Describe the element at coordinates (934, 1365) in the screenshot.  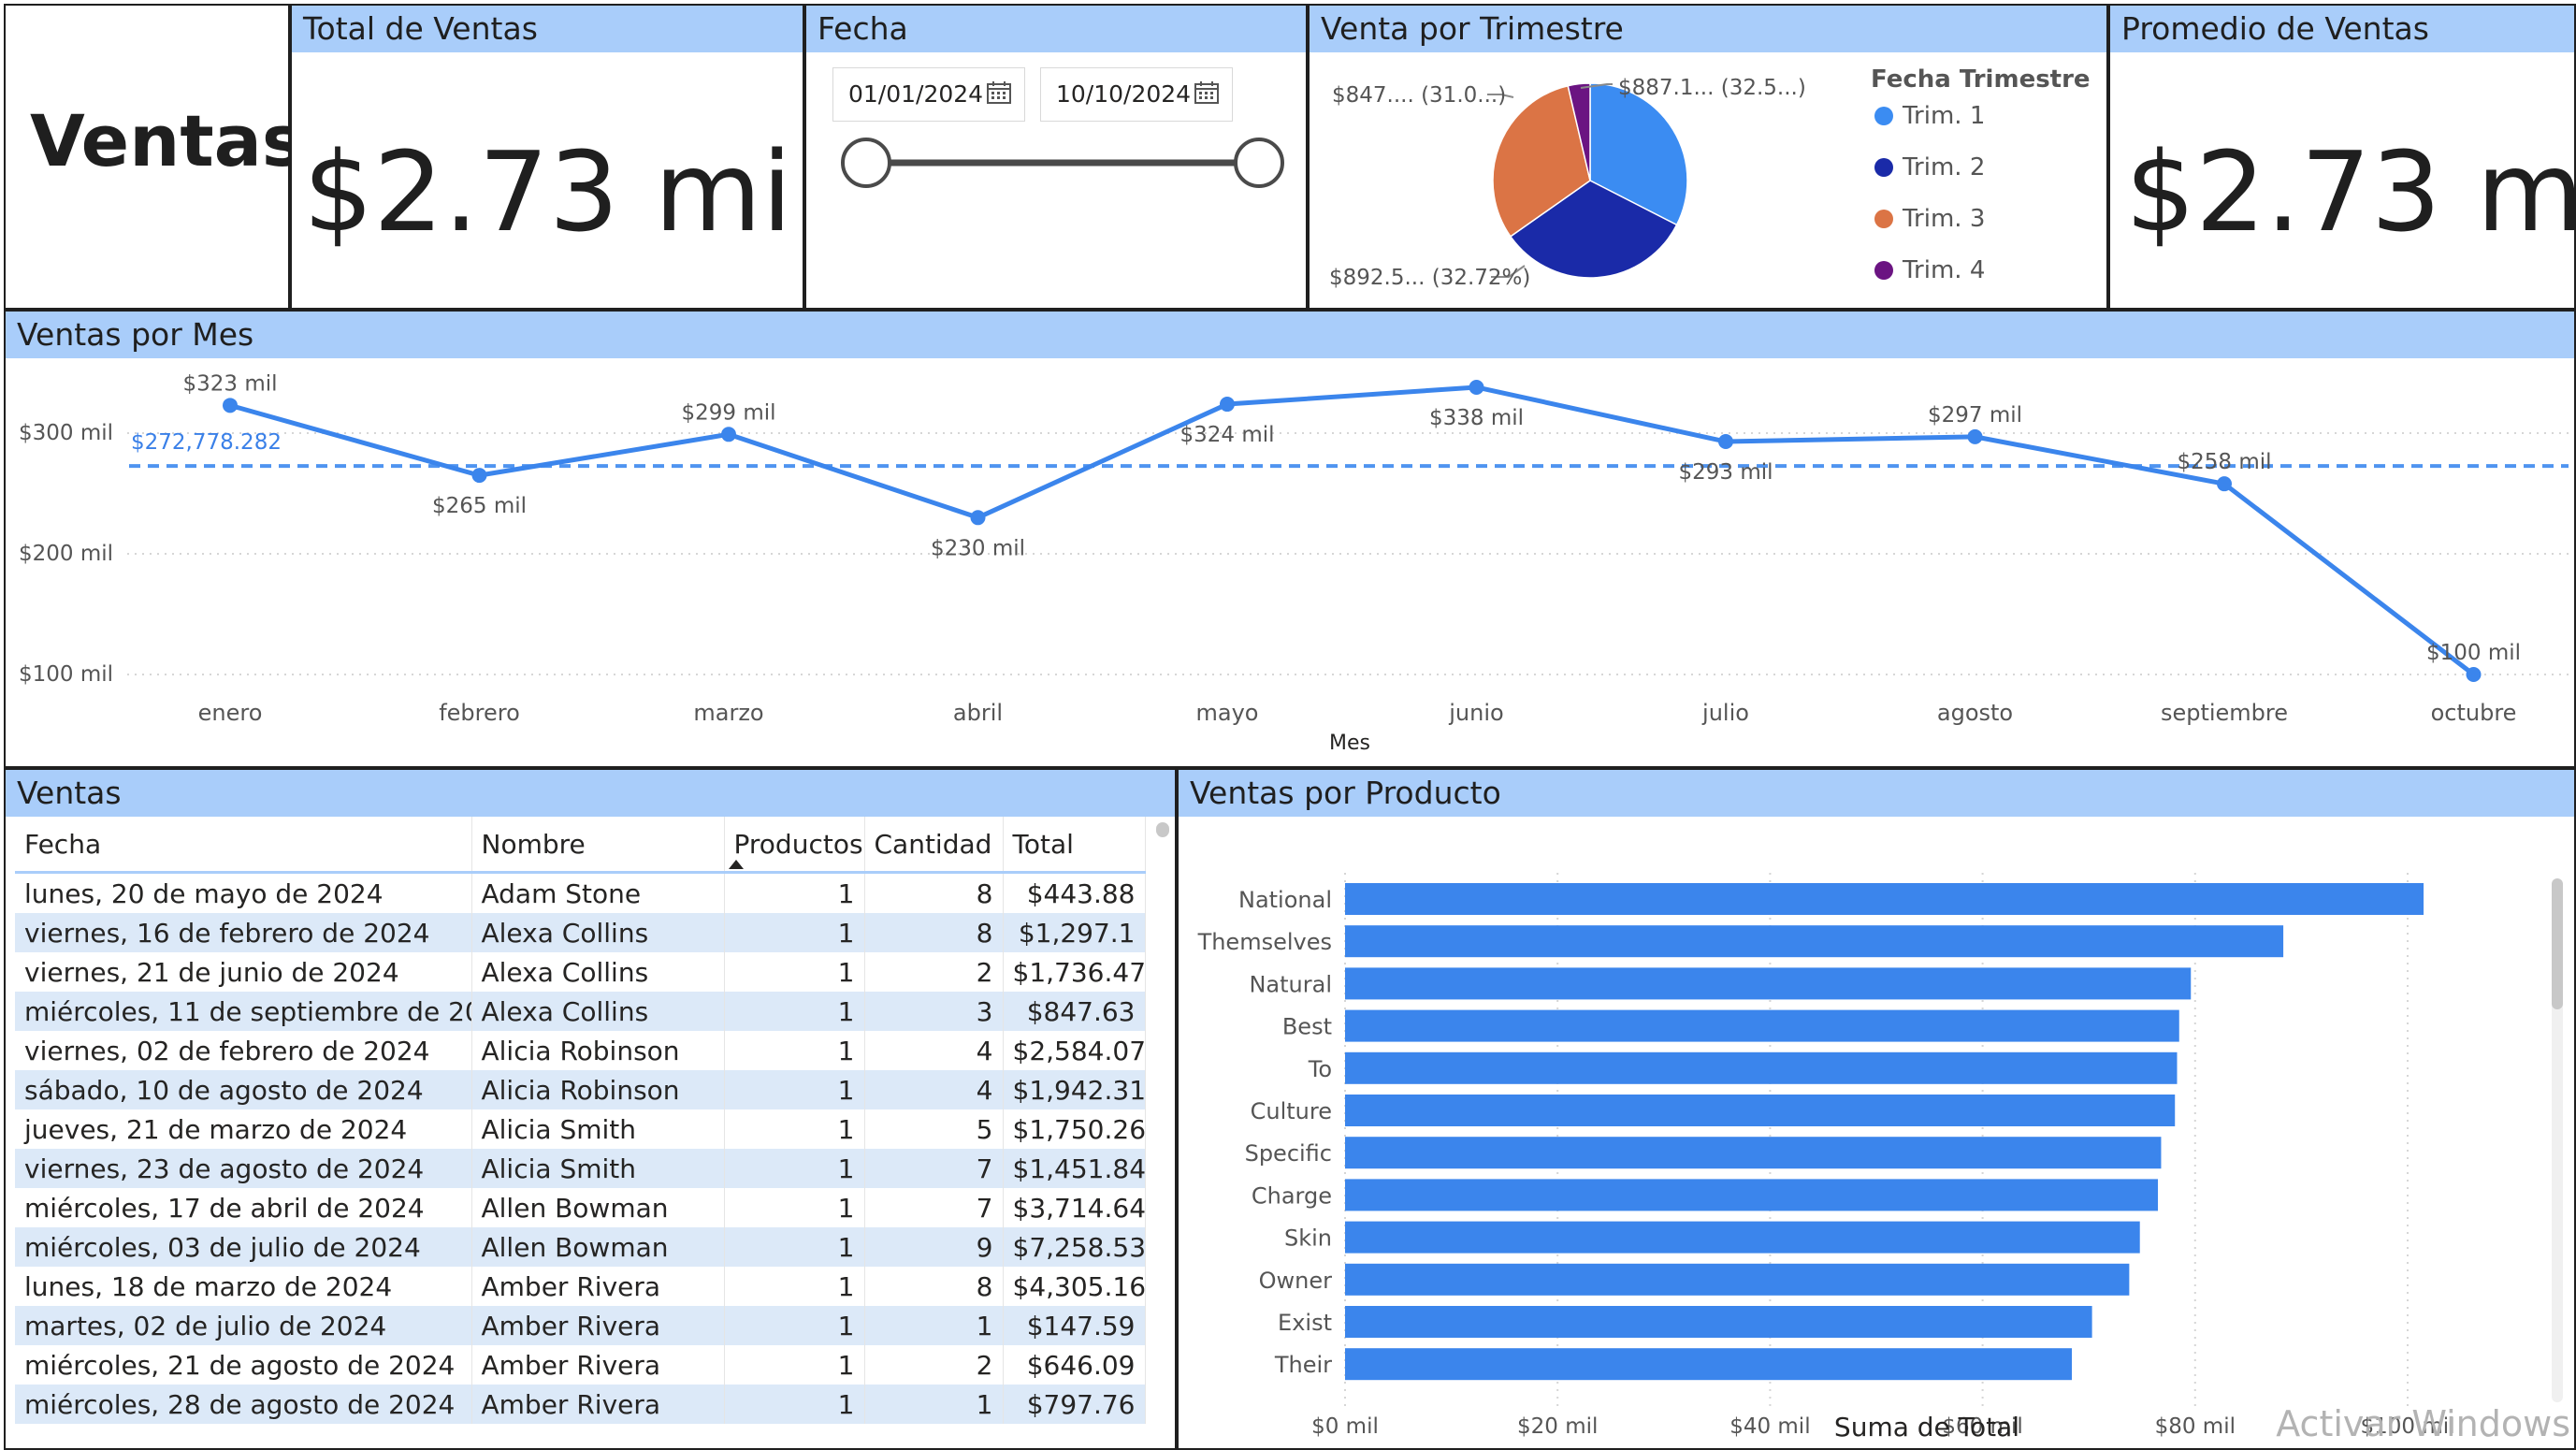
I see `table-cell: 2` at that location.